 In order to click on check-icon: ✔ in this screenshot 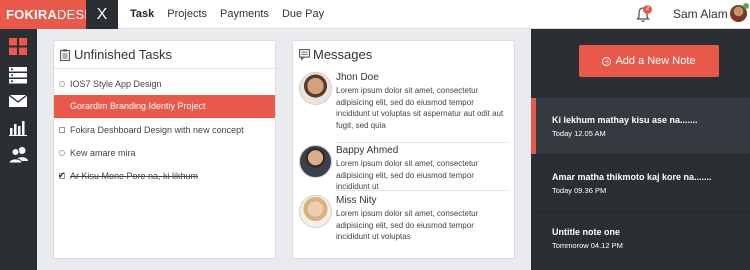, I will do `click(62, 175)`.